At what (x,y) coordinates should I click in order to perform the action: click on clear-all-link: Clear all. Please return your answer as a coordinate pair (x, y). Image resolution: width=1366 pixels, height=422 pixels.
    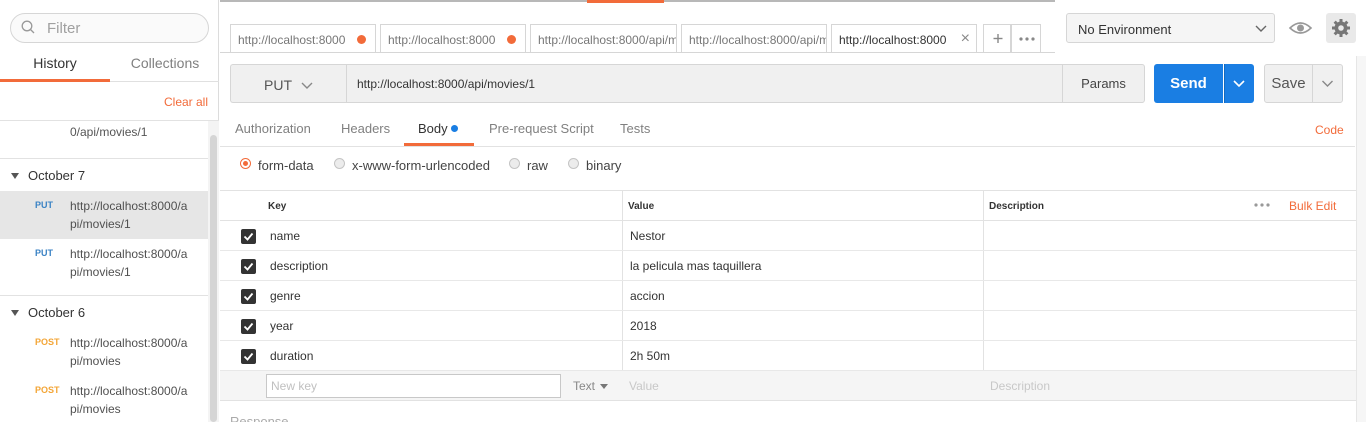
    Looking at the image, I should click on (186, 102).